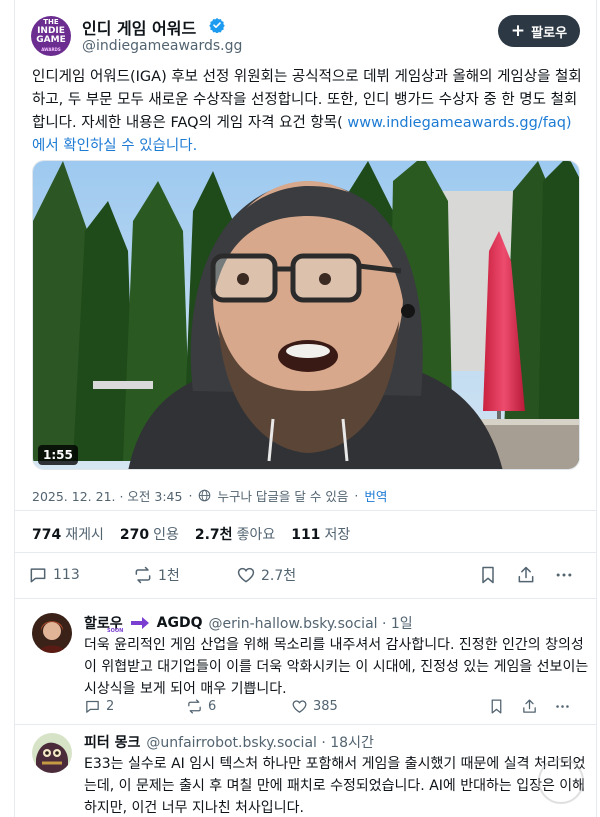 The height and width of the screenshot is (817, 600). I want to click on reposts-label: 재게시, so click(84, 535).